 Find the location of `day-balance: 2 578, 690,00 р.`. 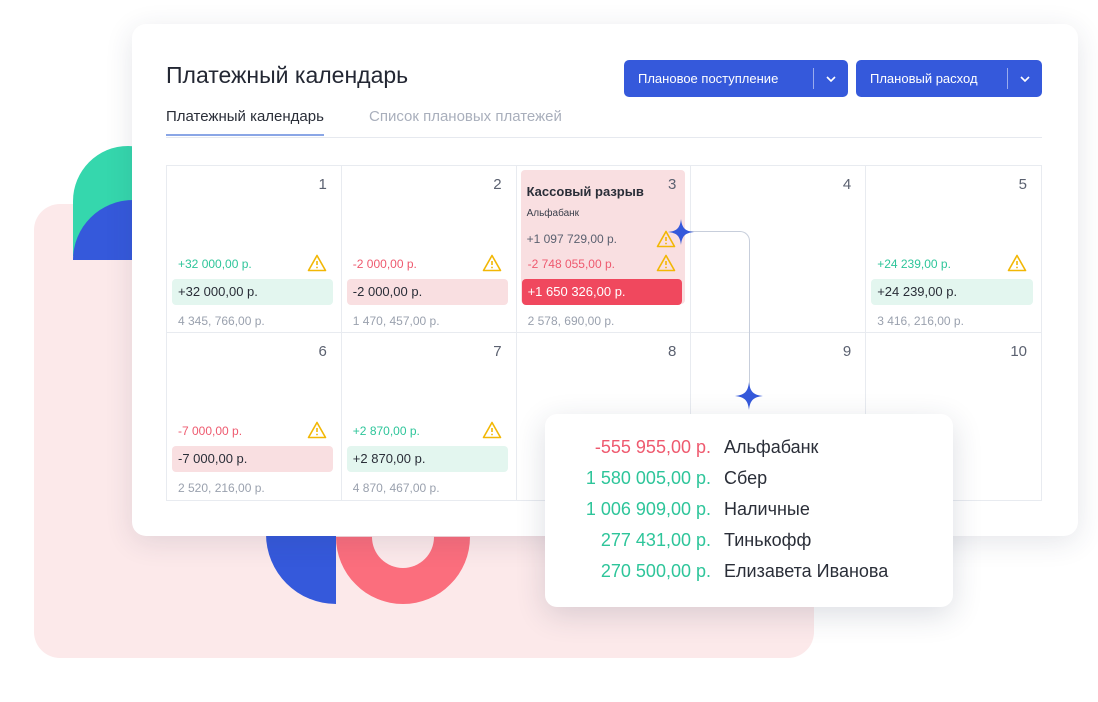

day-balance: 2 578, 690,00 р. is located at coordinates (571, 321).